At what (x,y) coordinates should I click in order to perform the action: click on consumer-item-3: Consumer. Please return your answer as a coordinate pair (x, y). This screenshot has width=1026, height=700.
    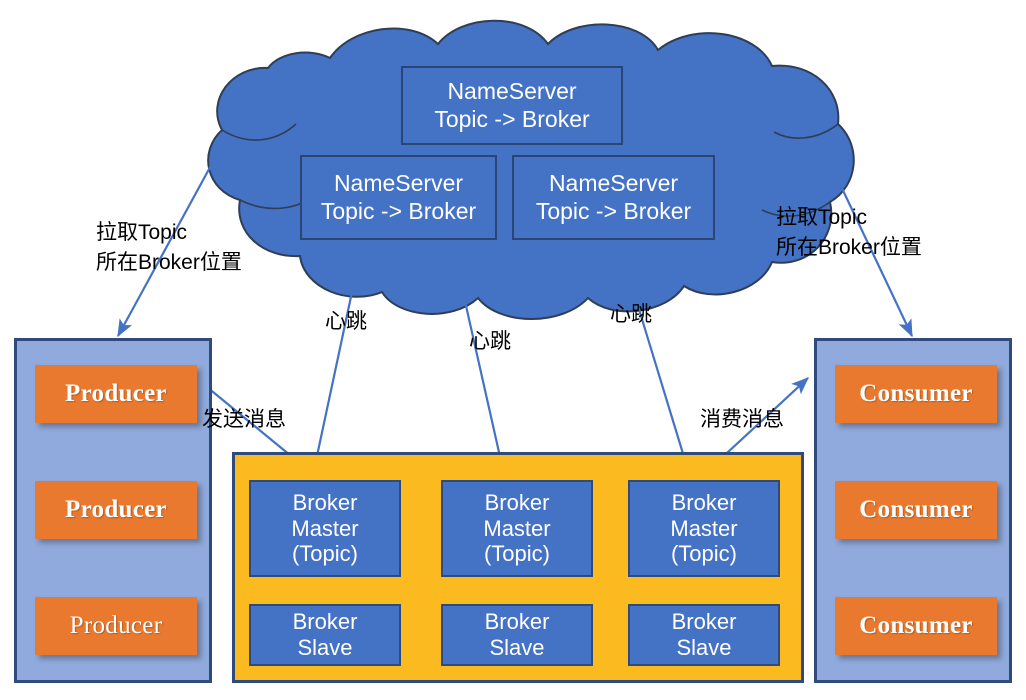
    Looking at the image, I should click on (916, 626).